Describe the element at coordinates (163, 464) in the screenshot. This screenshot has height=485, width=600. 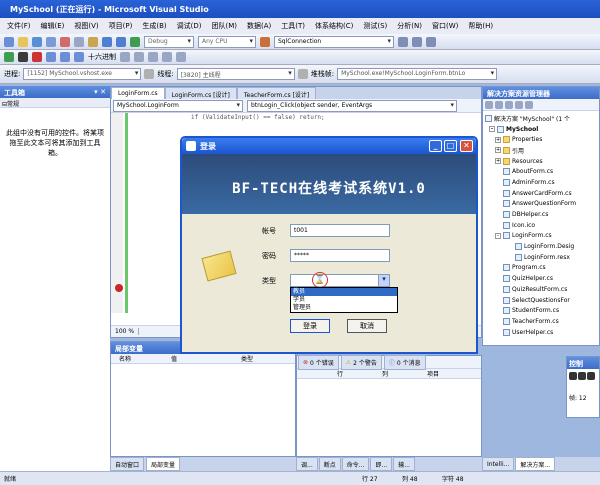
I see `bottom-tab-1: 局部变量` at that location.